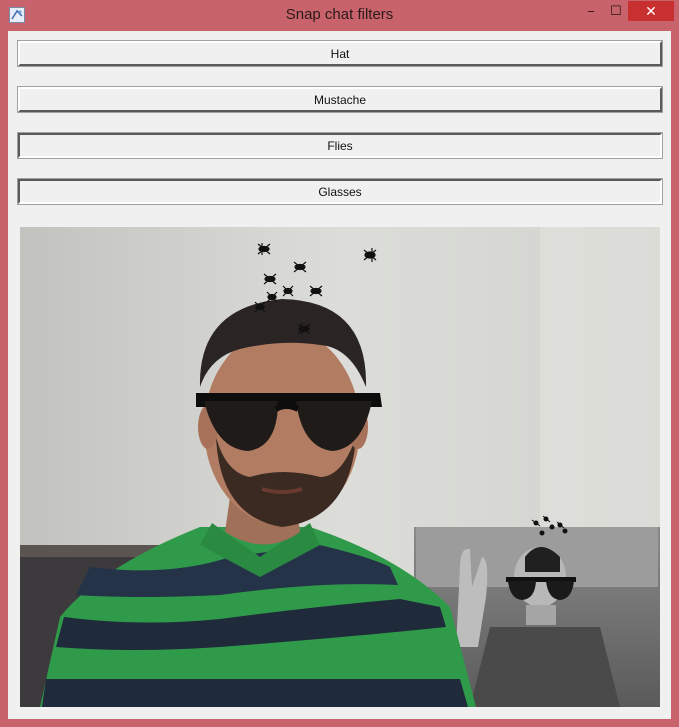 This screenshot has width=679, height=727. I want to click on glasses-button: Glasses, so click(340, 191).